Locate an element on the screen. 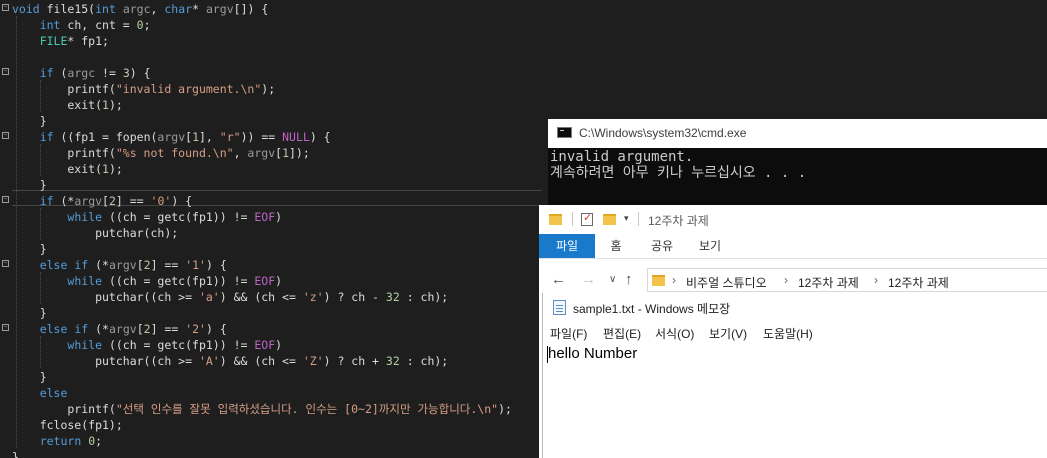  menu-view: 보기(V) is located at coordinates (728, 333).